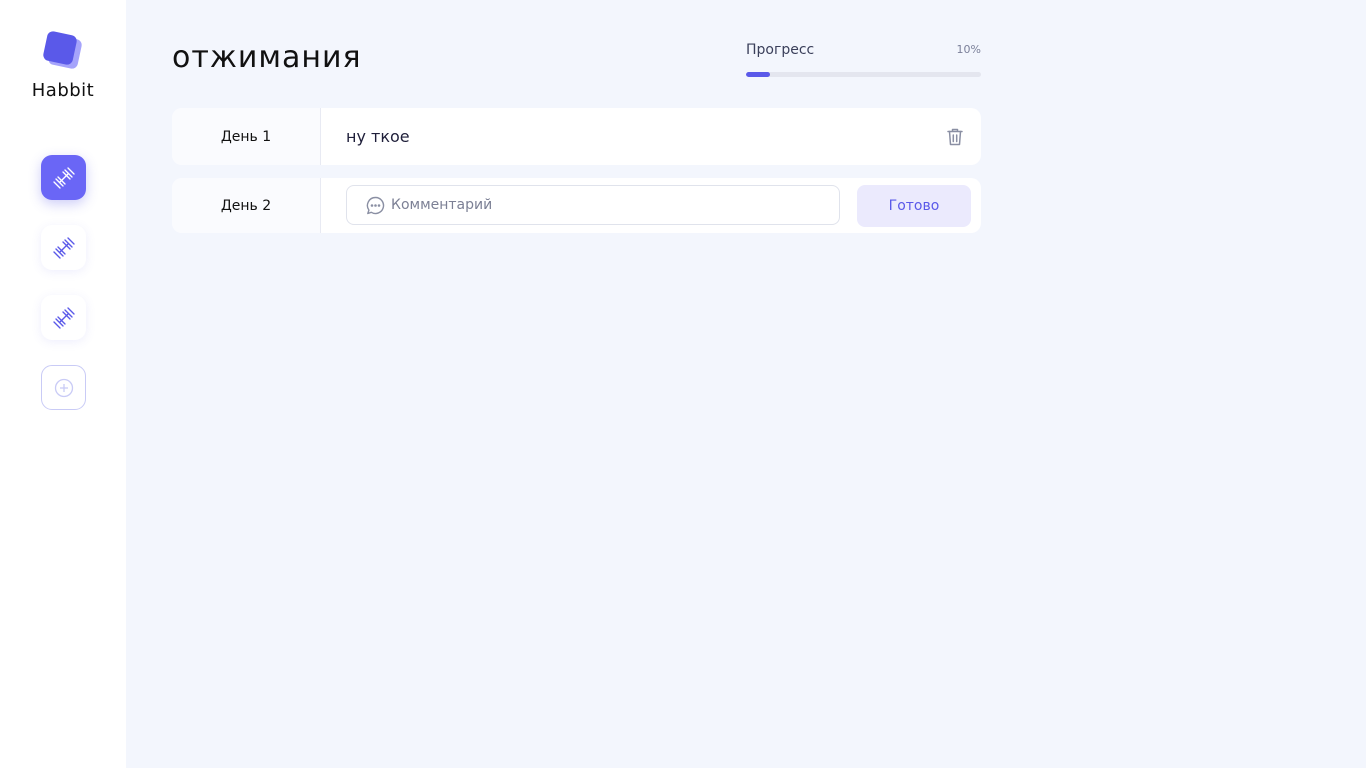 This screenshot has width=1366, height=768. I want to click on app-name: Habbit, so click(63, 90).